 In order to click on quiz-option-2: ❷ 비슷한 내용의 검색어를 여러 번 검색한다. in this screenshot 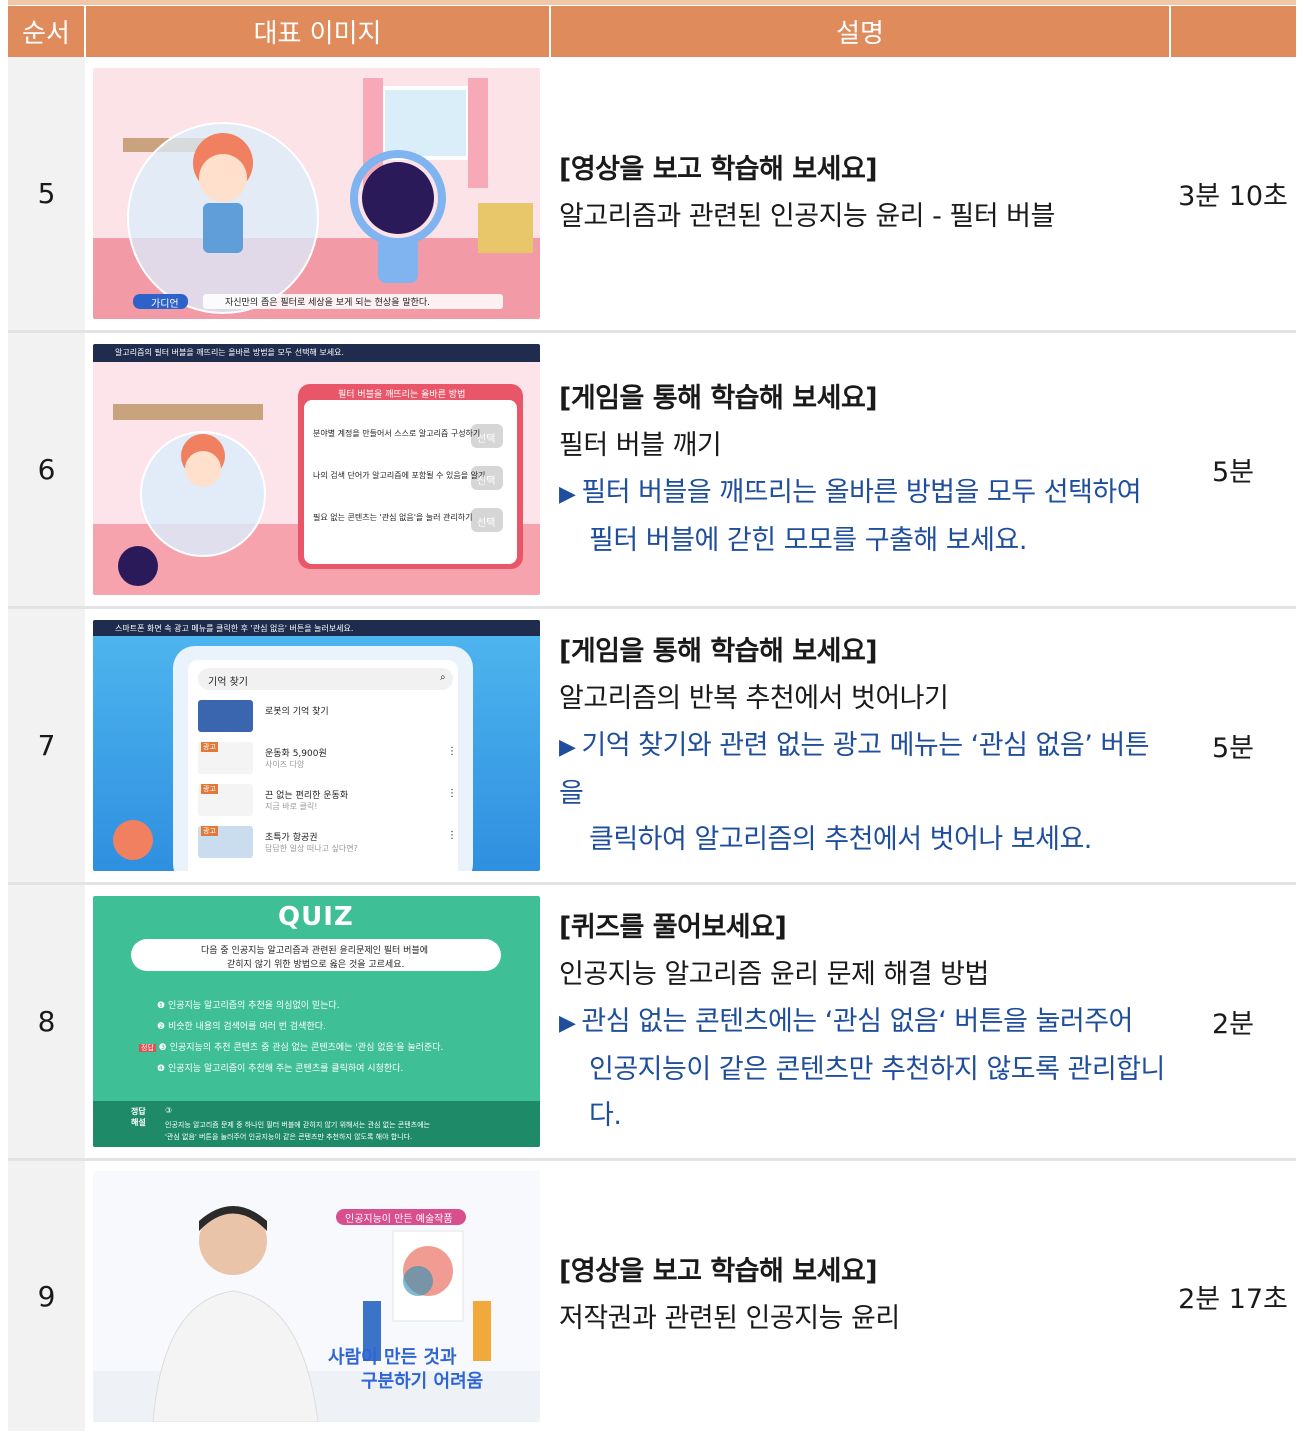, I will do `click(241, 1025)`.